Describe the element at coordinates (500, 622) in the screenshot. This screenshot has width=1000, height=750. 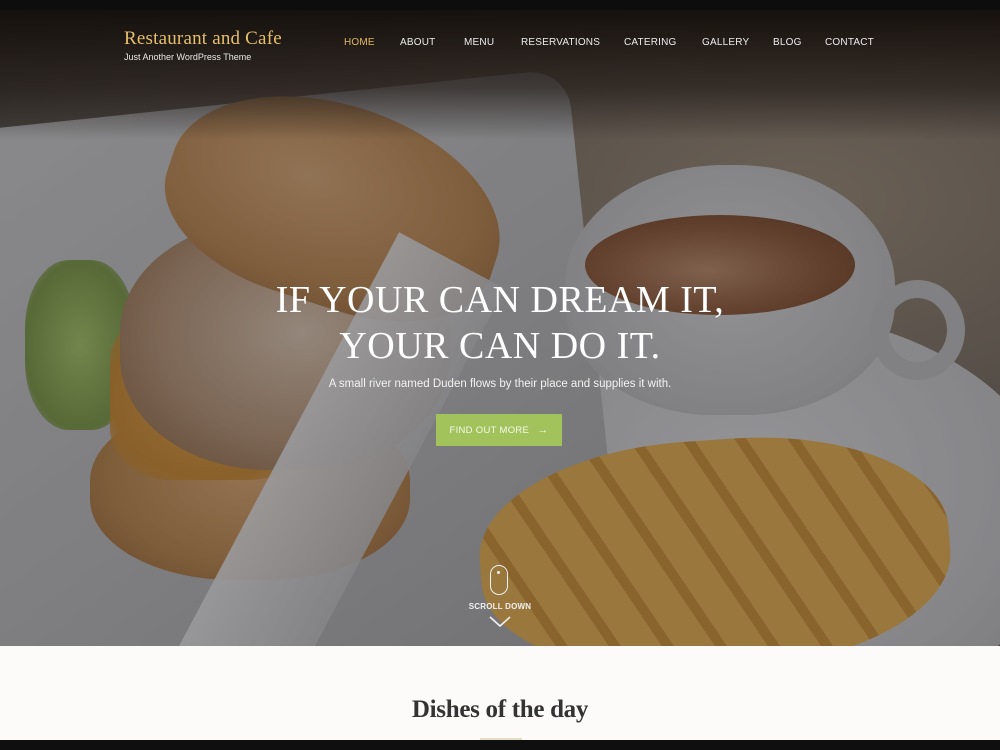
I see `chevron-down-icon` at that location.